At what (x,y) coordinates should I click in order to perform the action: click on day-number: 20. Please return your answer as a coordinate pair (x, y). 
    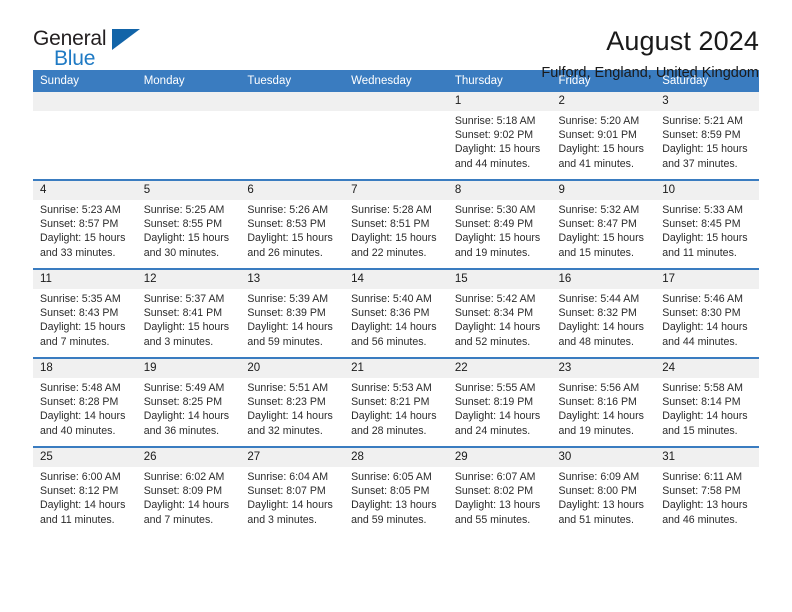
    Looking at the image, I should click on (292, 368).